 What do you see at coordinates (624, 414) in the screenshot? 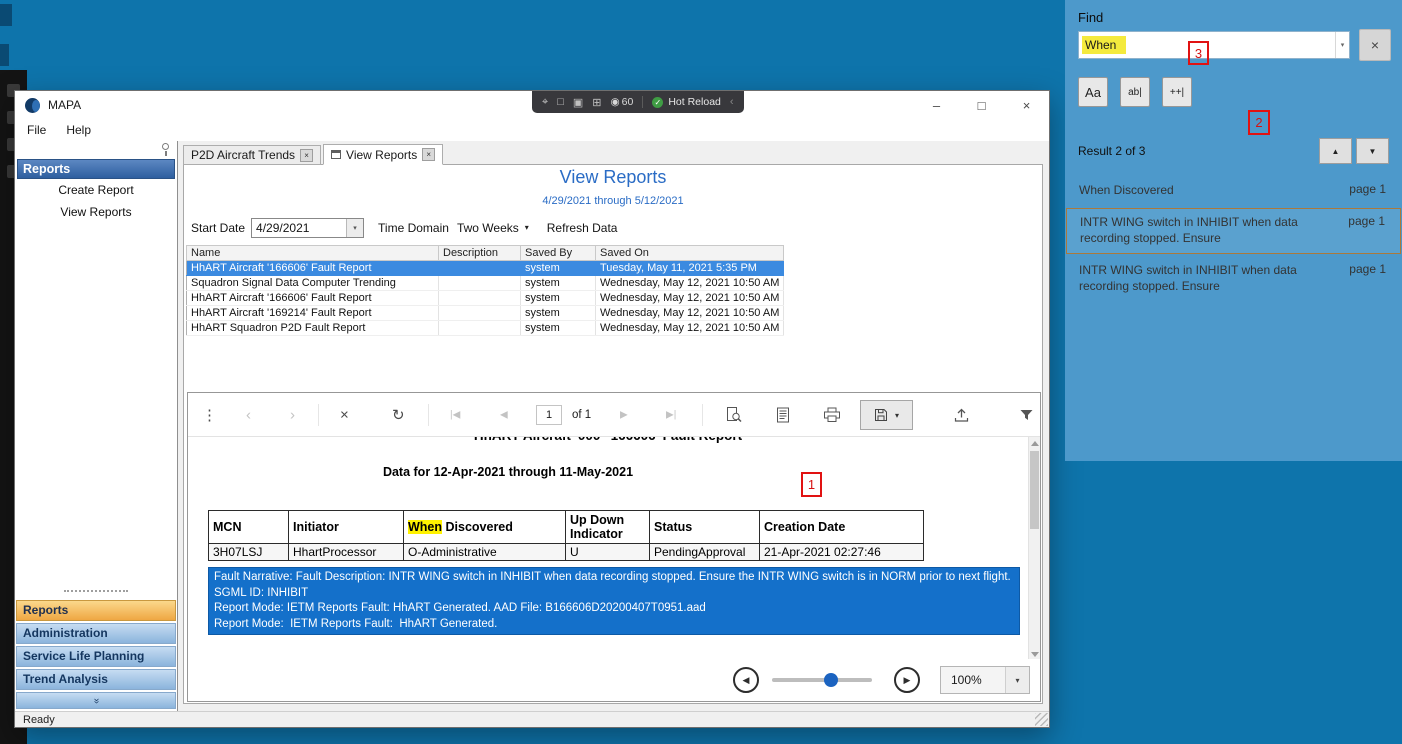
I see `next-page-icon: ▶` at bounding box center [624, 414].